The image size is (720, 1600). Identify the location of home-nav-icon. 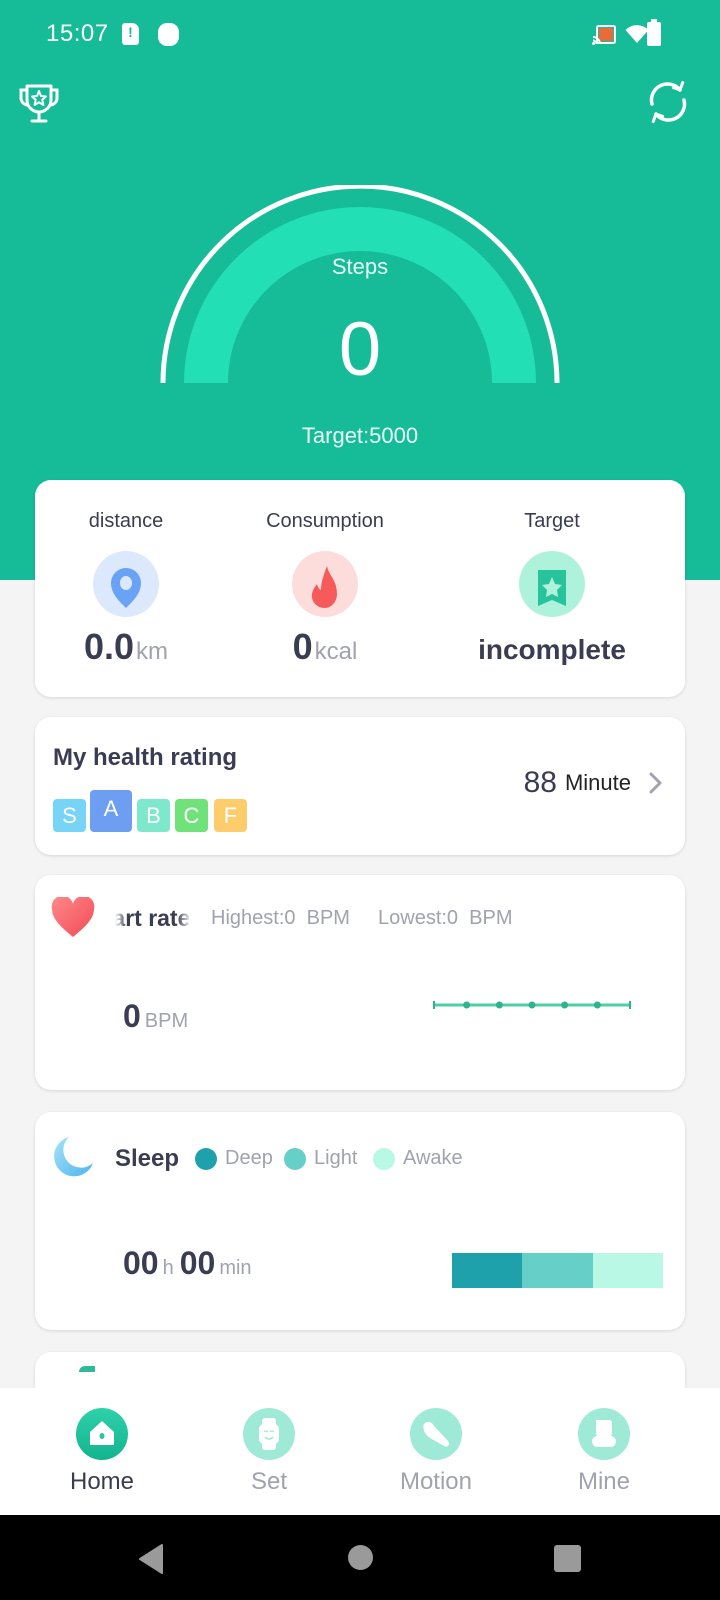
(360, 1557).